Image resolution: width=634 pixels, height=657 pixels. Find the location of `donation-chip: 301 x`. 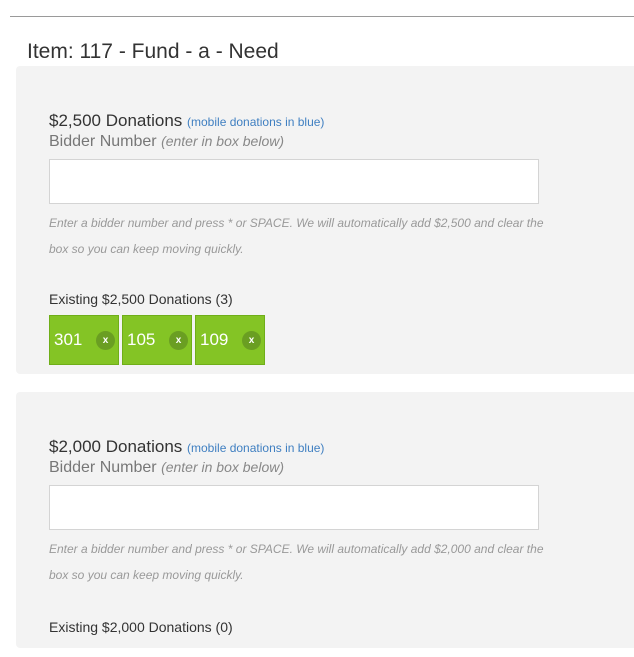

donation-chip: 301 x is located at coordinates (84, 340).